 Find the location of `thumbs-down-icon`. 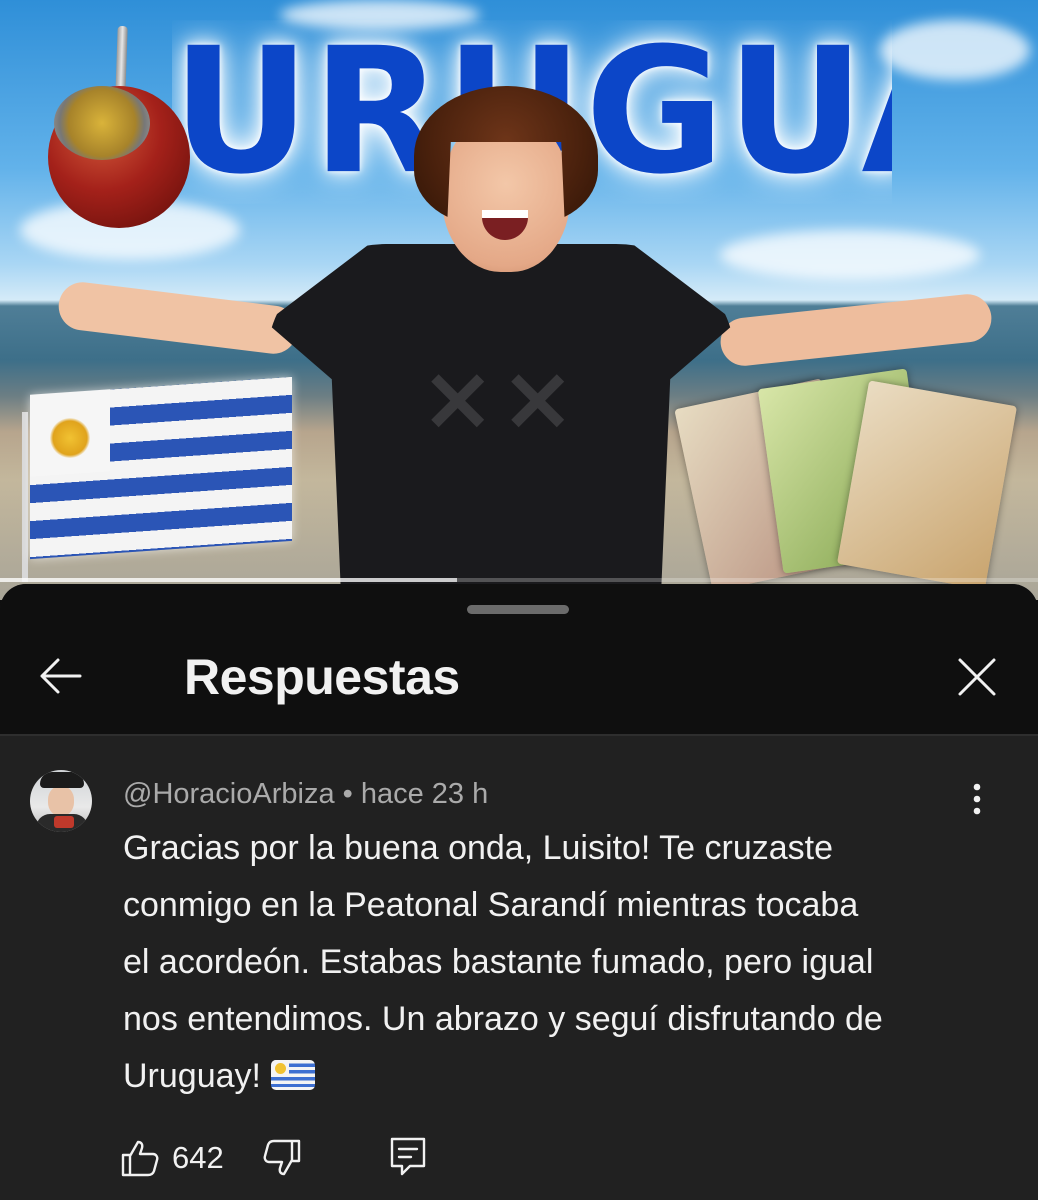

thumbs-down-icon is located at coordinates (282, 1157).